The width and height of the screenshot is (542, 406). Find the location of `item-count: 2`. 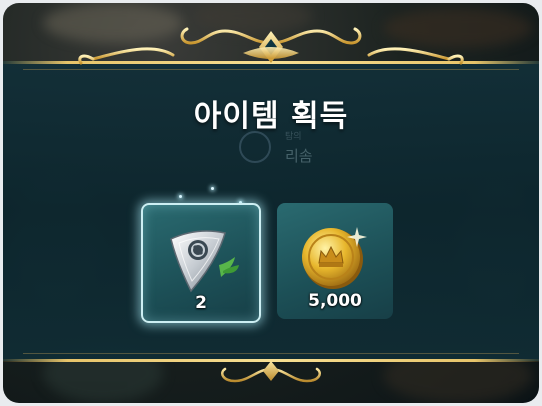

item-count: 2 is located at coordinates (201, 303).